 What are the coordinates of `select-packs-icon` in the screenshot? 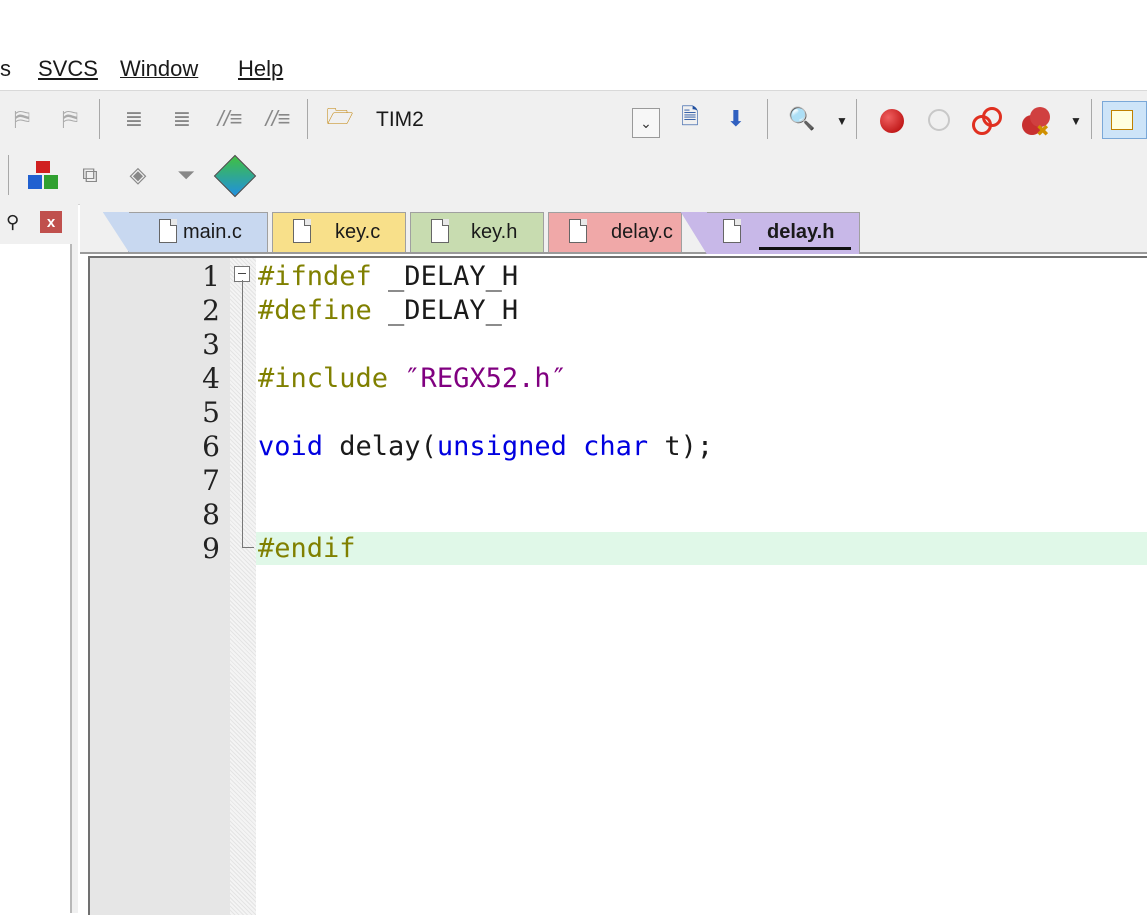 It's located at (44, 175).